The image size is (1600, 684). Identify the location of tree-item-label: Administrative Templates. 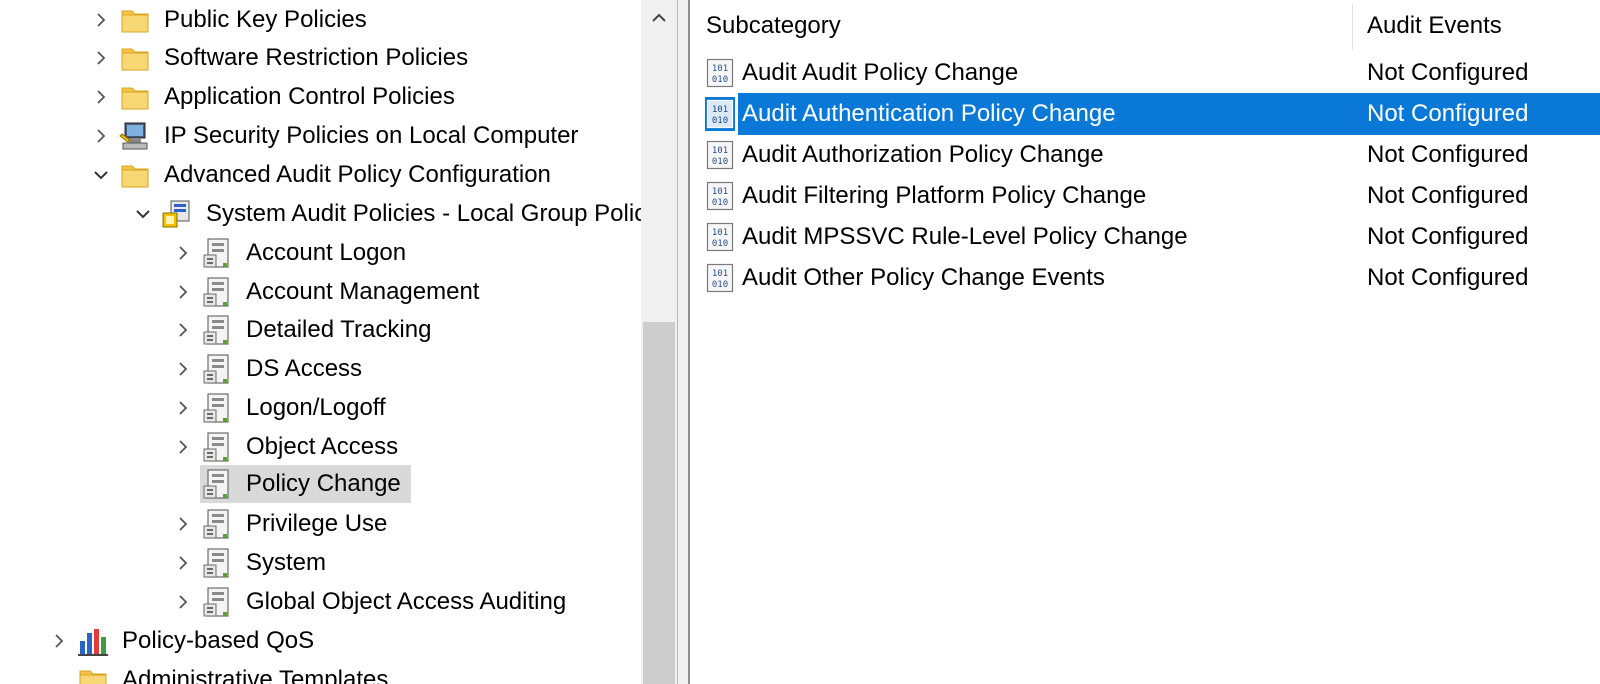
(255, 675).